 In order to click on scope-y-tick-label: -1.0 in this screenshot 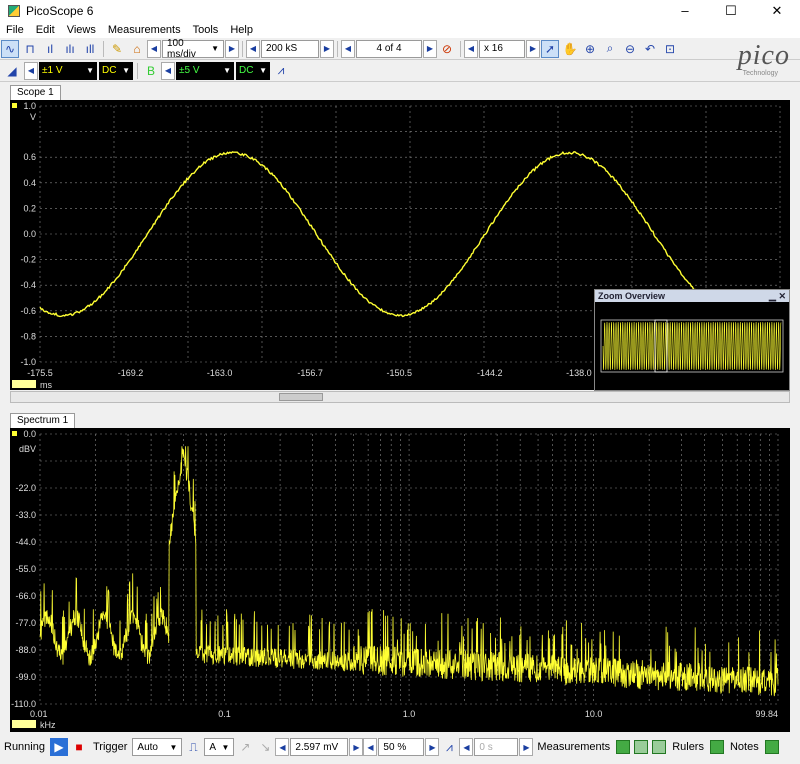, I will do `click(28, 362)`.